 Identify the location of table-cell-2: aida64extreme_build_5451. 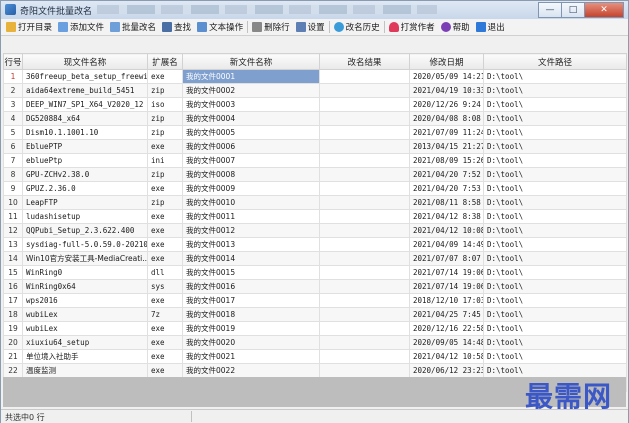
(85, 90).